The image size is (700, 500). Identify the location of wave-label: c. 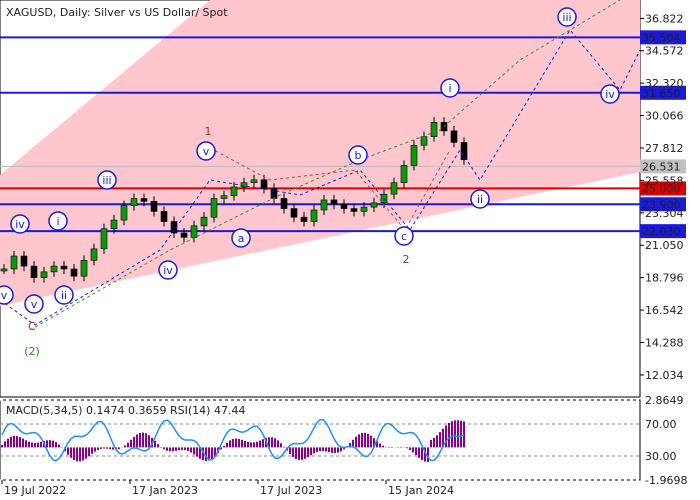
(404, 236).